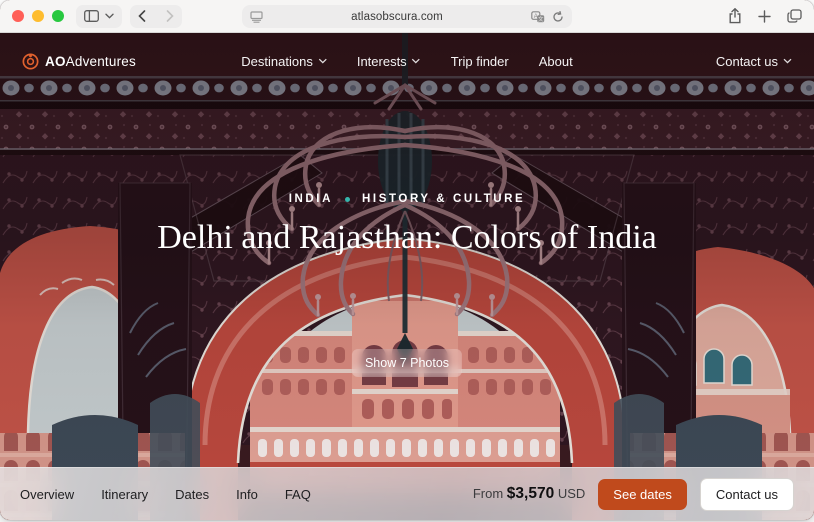 The width and height of the screenshot is (814, 522). I want to click on svg-text: 文, so click(541, 18).